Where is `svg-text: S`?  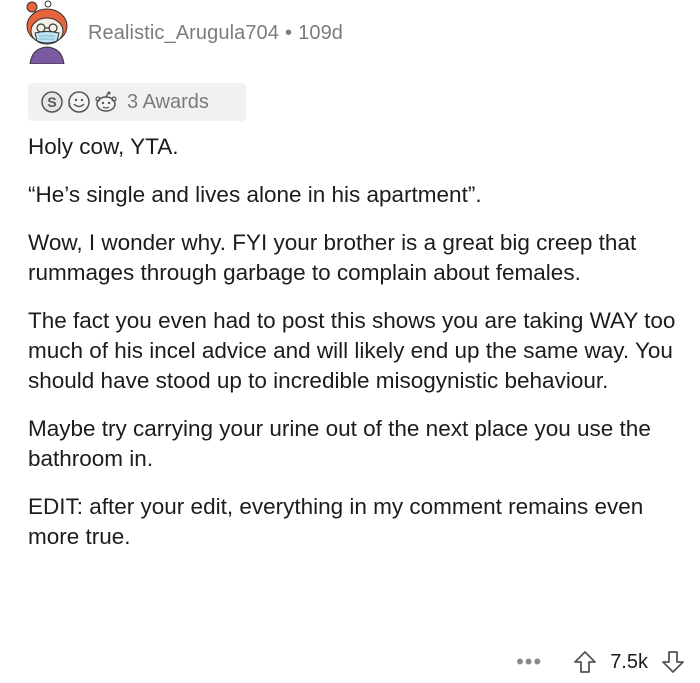
svg-text: S is located at coordinates (51, 102).